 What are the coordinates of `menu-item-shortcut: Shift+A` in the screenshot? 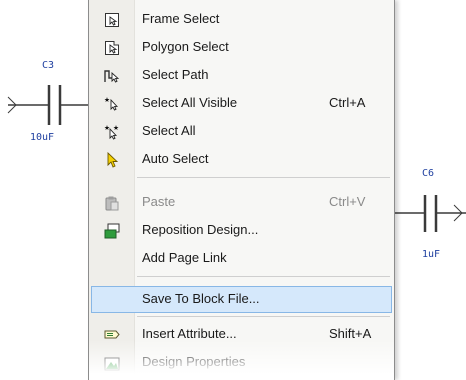 It's located at (350, 333).